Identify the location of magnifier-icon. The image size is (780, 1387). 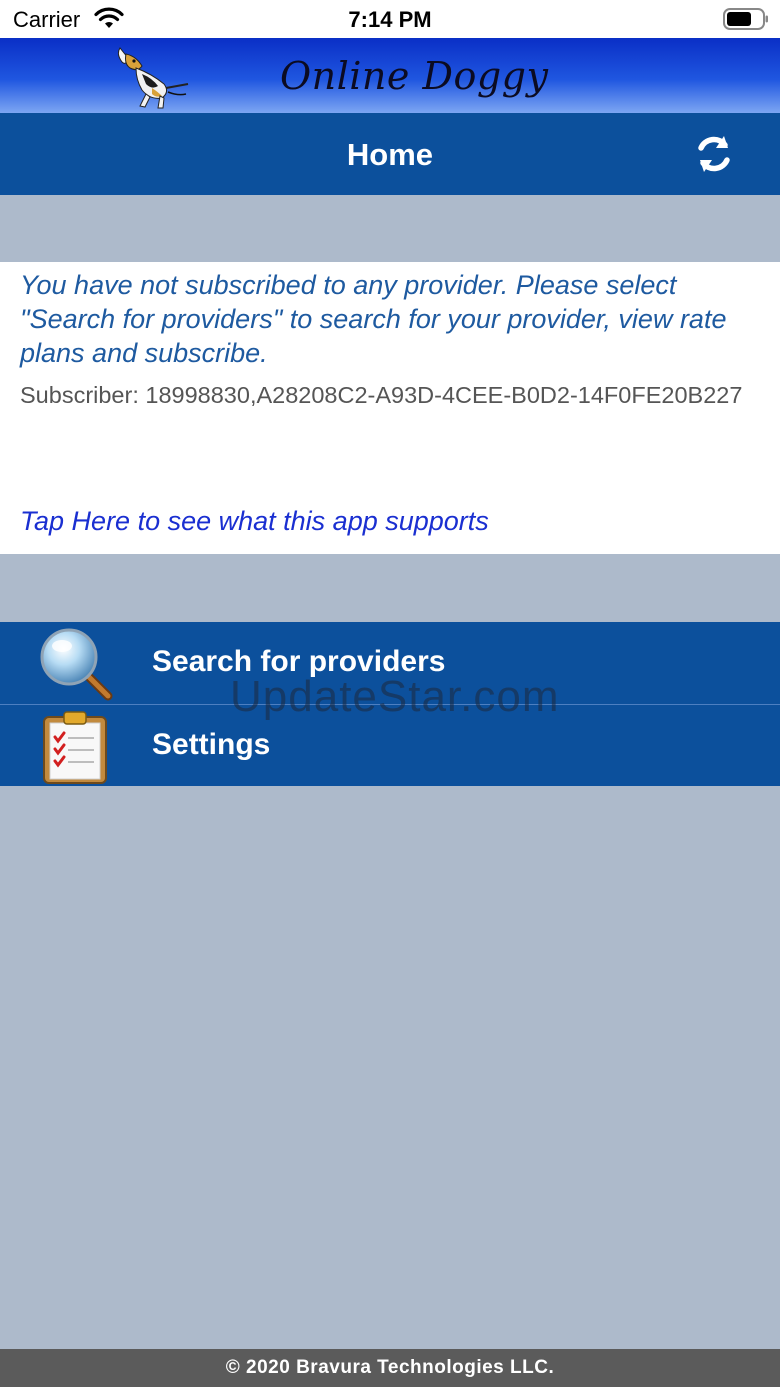
(76, 664).